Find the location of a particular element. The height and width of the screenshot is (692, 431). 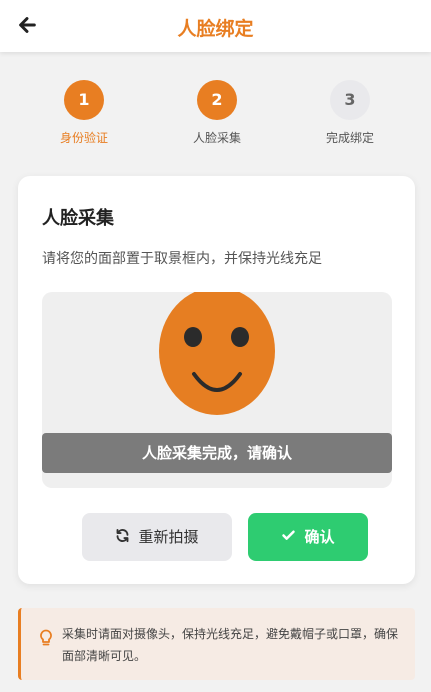

tip-text: 采集时请面对摄像头，保持光线充足，避免戴帽子或口罩，确保面部清晰可见。 is located at coordinates (230, 645).